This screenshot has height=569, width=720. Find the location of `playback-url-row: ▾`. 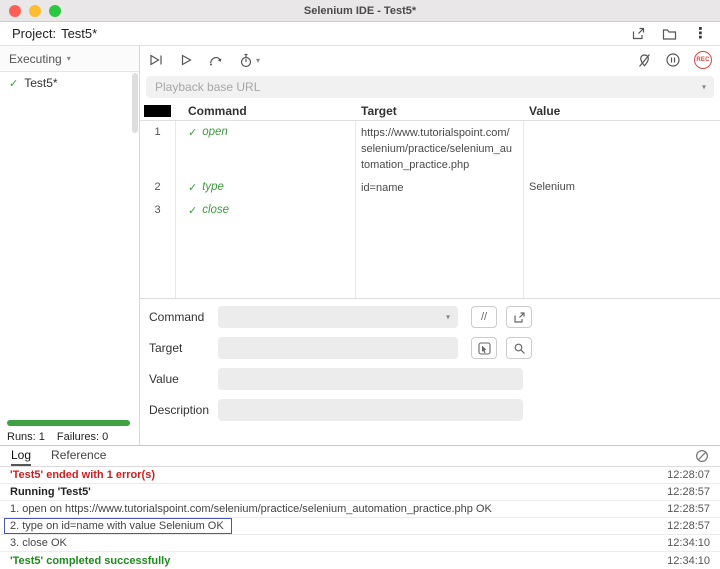

playback-url-row: ▾ is located at coordinates (430, 88).